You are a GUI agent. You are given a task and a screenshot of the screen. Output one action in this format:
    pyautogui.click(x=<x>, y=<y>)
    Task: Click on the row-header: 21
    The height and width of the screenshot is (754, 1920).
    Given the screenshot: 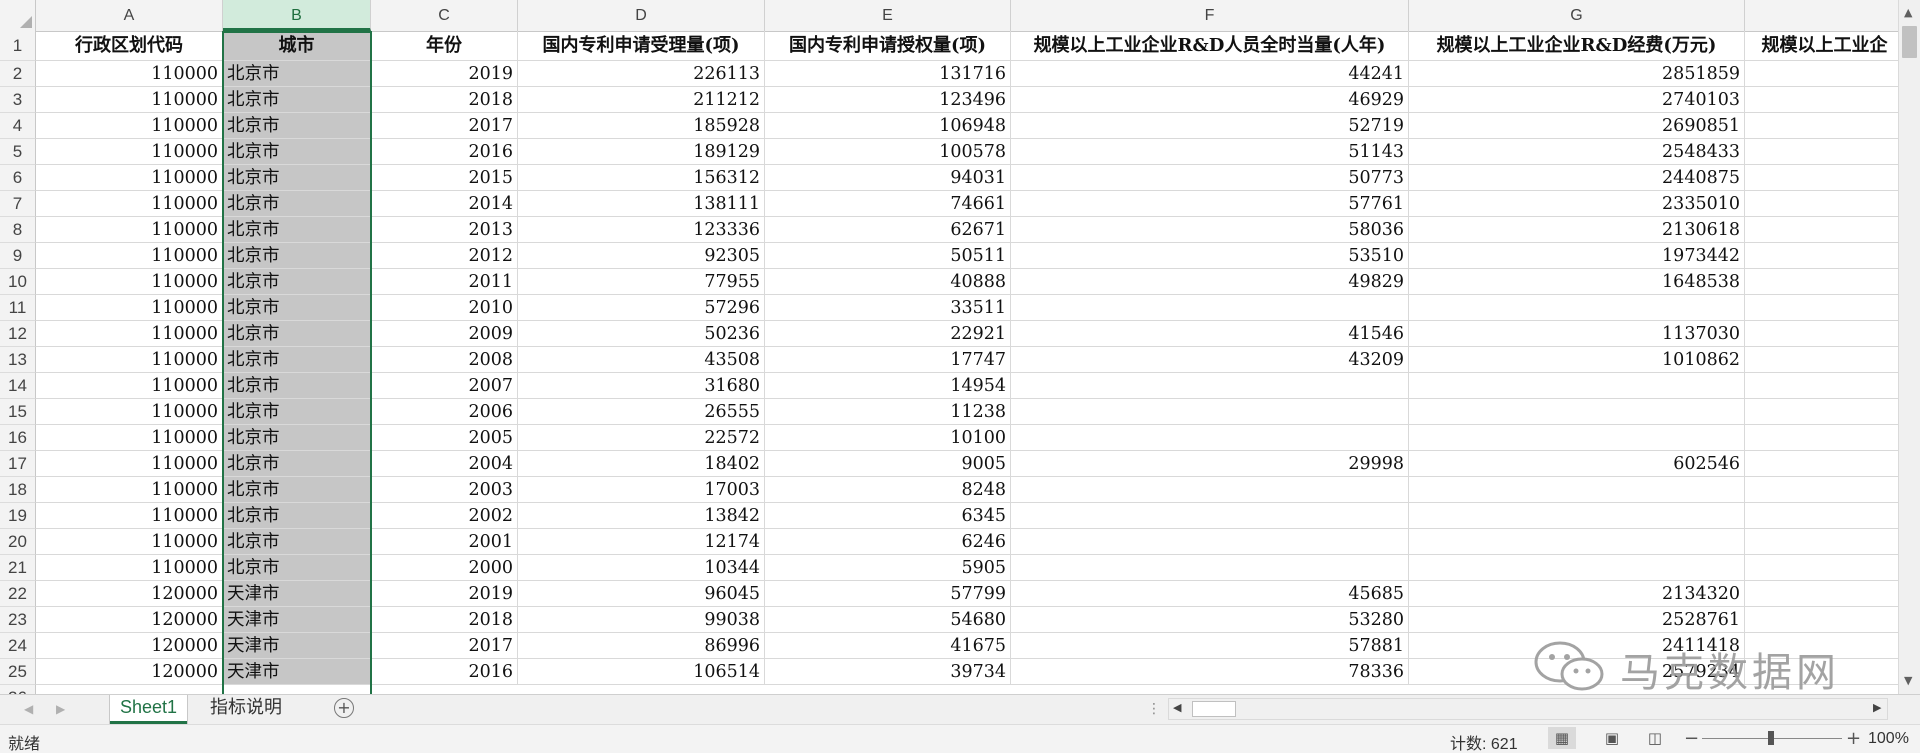 What is the action you would take?
    pyautogui.click(x=18, y=568)
    